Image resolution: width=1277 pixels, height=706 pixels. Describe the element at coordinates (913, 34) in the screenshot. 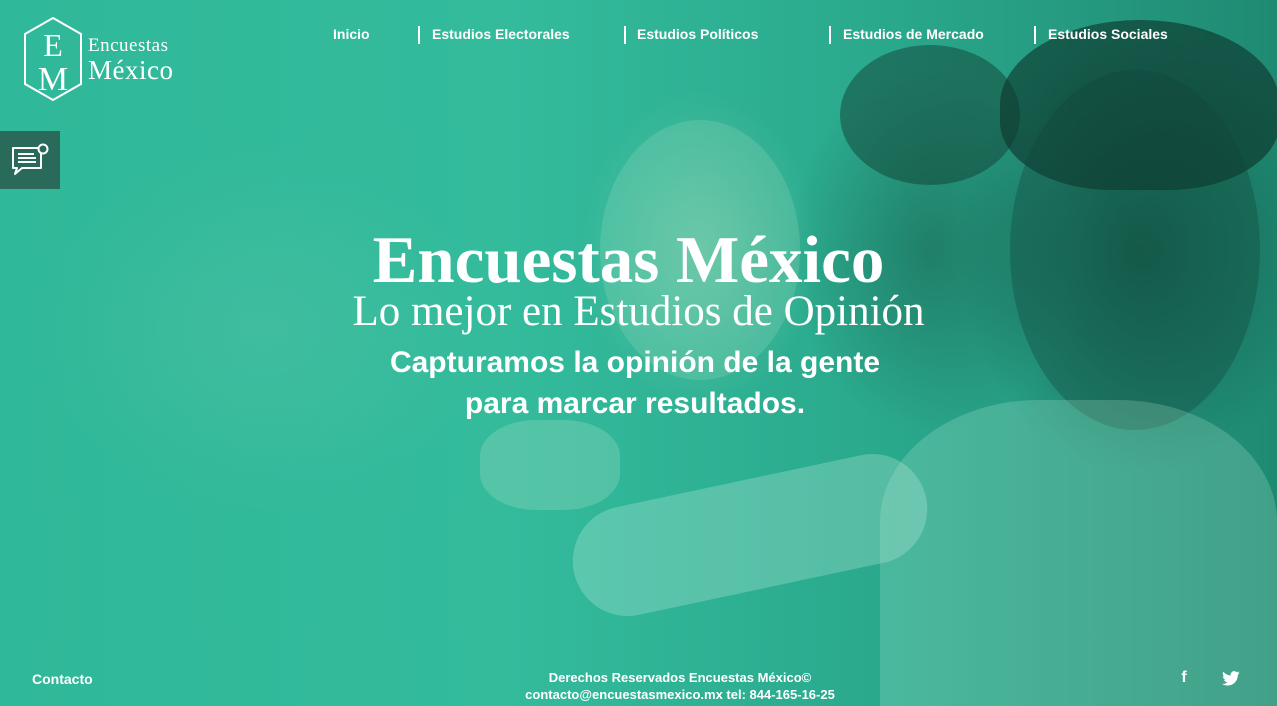

I see `nav-item-estudios-de-mercado: Estudios de Mercado` at that location.